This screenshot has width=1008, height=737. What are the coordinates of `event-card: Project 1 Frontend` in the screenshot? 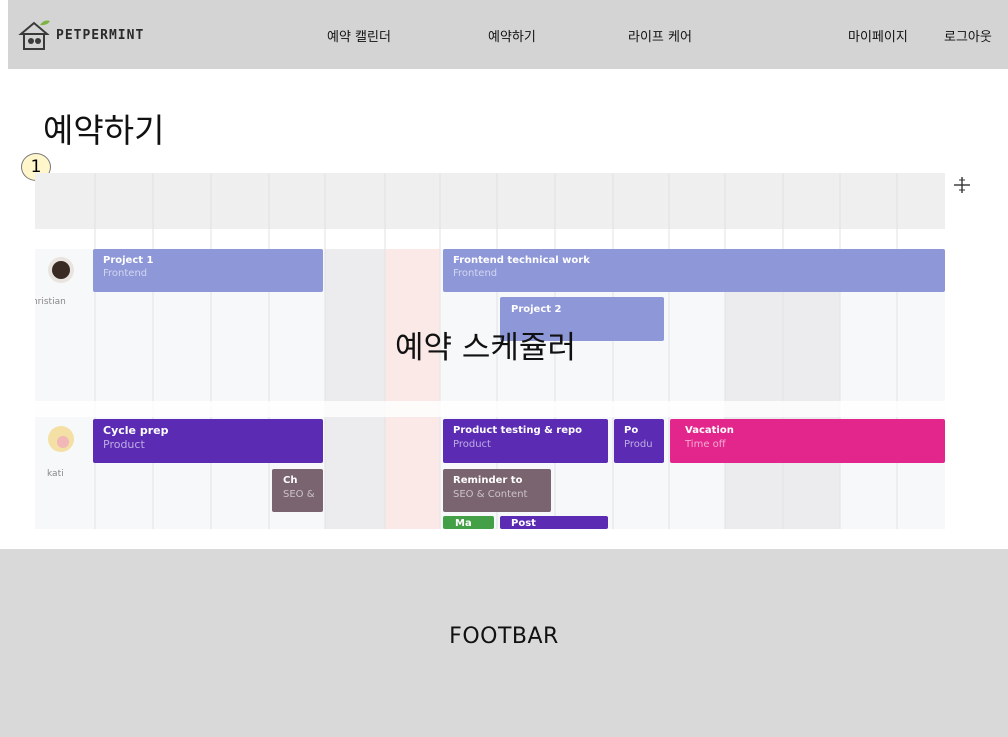 It's located at (128, 267).